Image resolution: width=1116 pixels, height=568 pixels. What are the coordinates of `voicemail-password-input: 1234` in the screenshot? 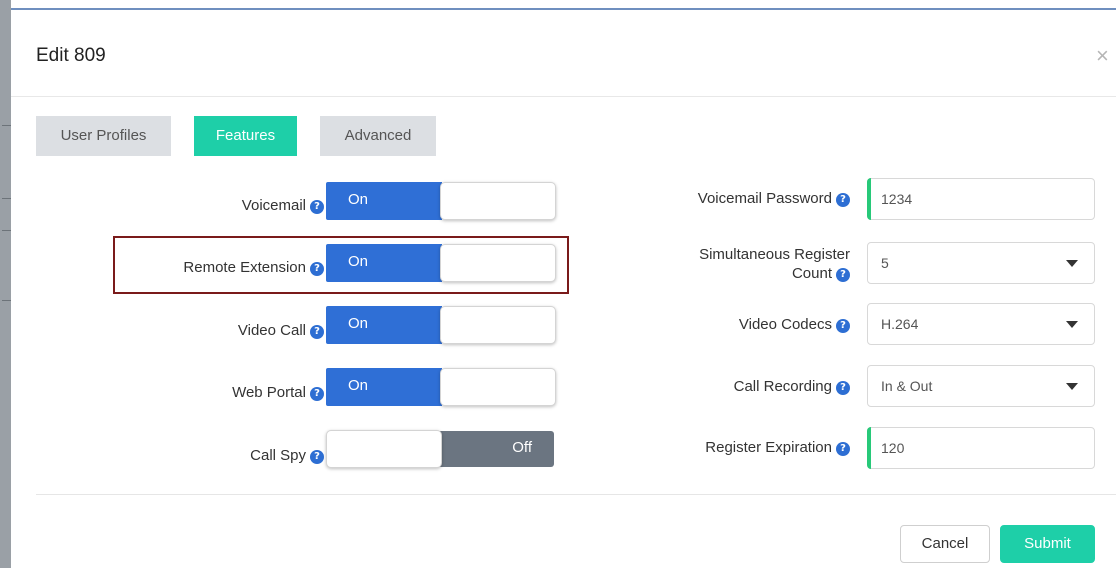 It's located at (981, 199).